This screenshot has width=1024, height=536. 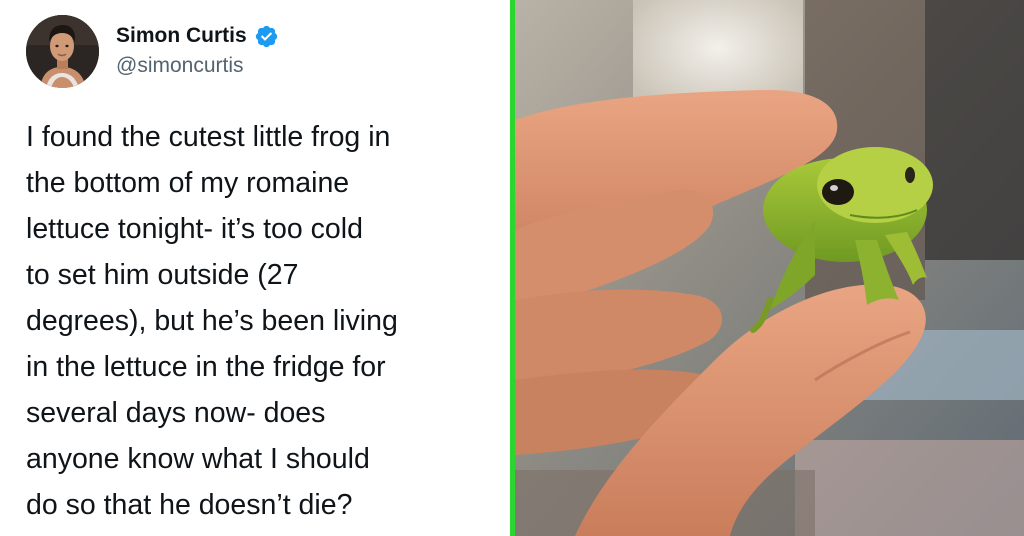 I want to click on tweet-text-line: the bottom of my romaine, so click(x=188, y=183).